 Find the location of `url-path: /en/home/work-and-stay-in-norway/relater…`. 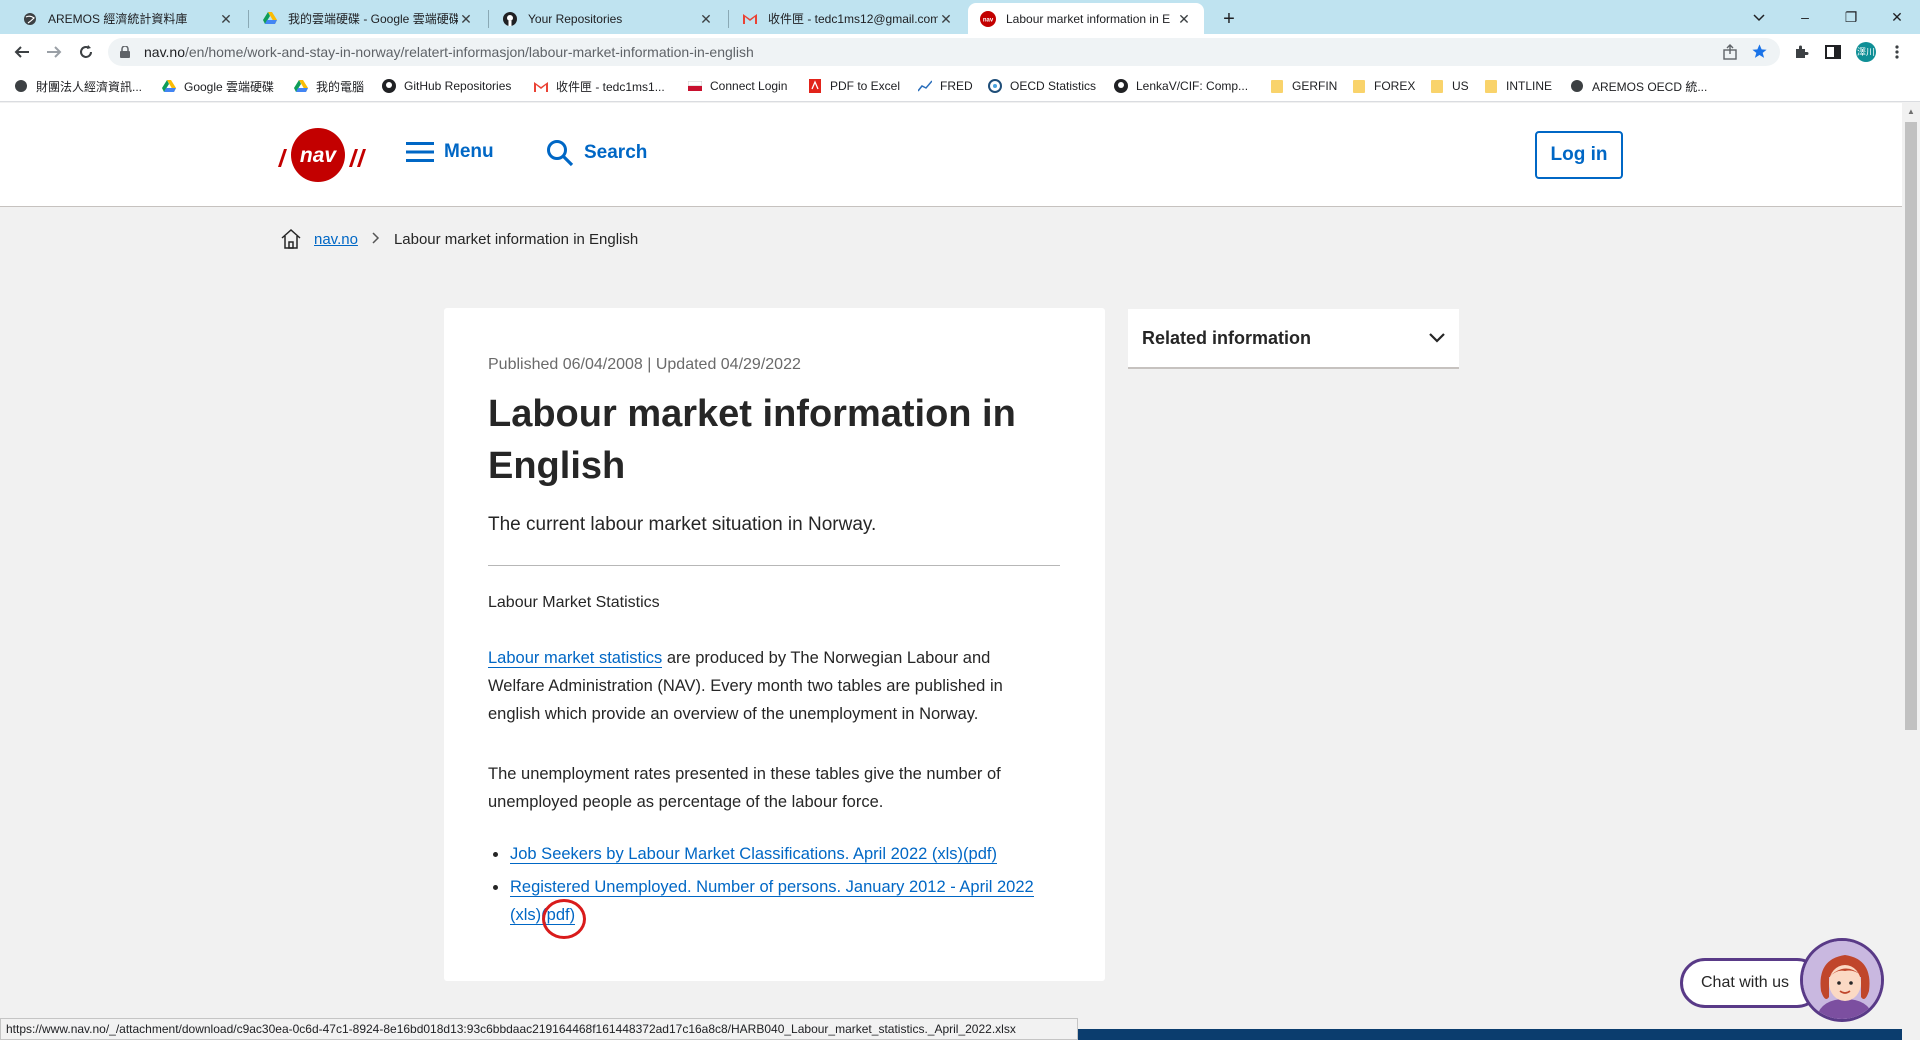

url-path: /en/home/work-and-stay-in-norway/relater… is located at coordinates (469, 52).